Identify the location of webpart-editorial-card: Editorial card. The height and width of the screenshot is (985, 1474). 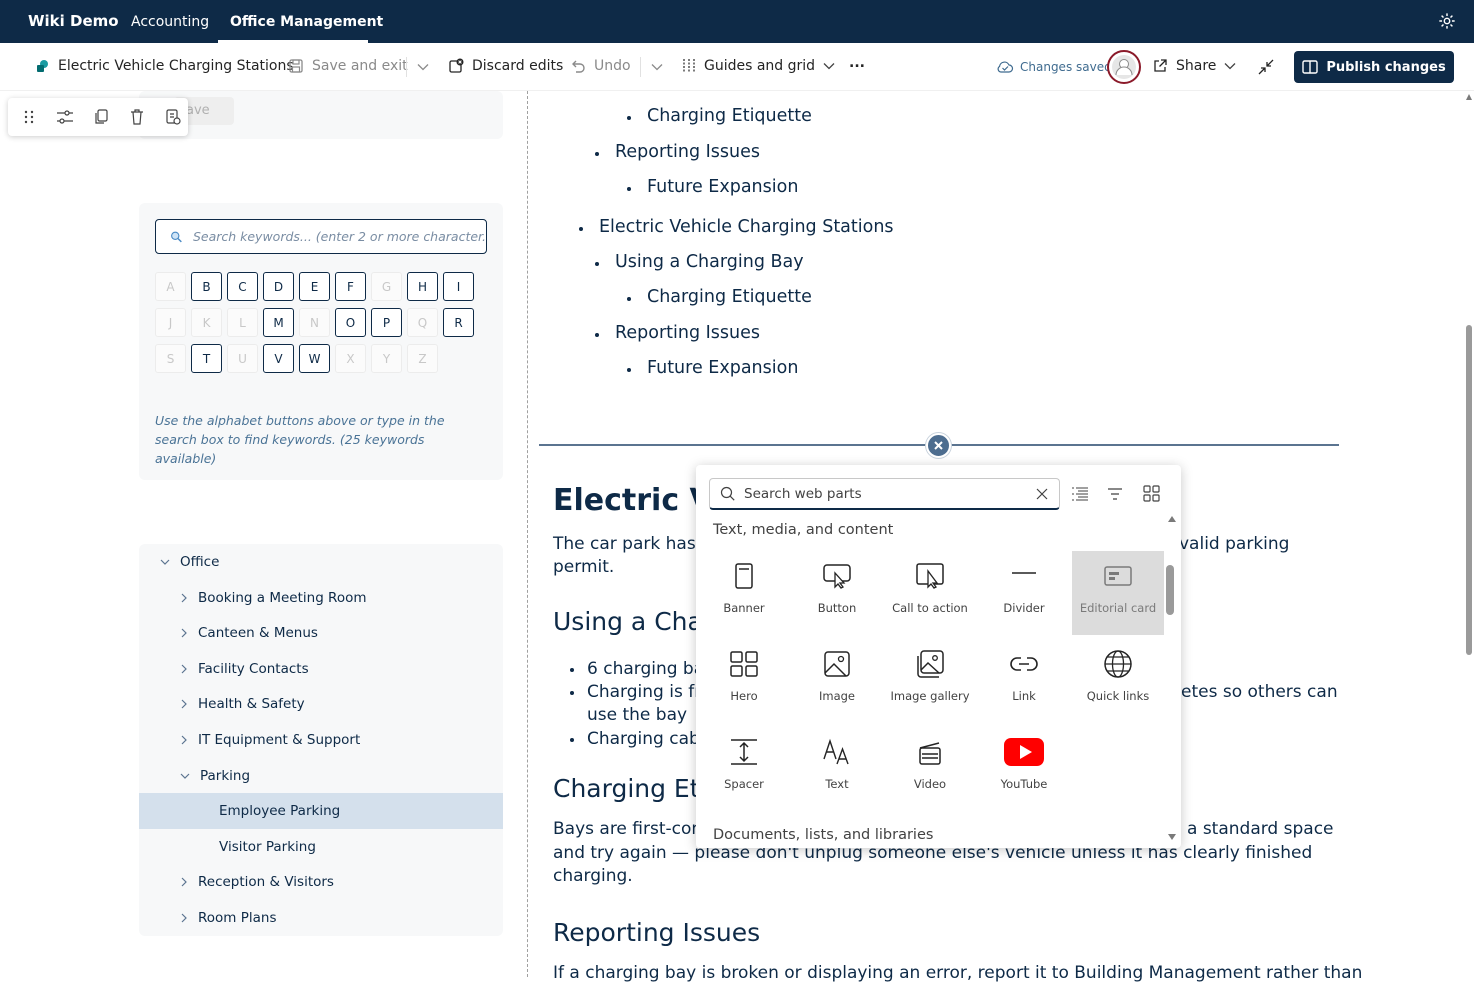
(1118, 593).